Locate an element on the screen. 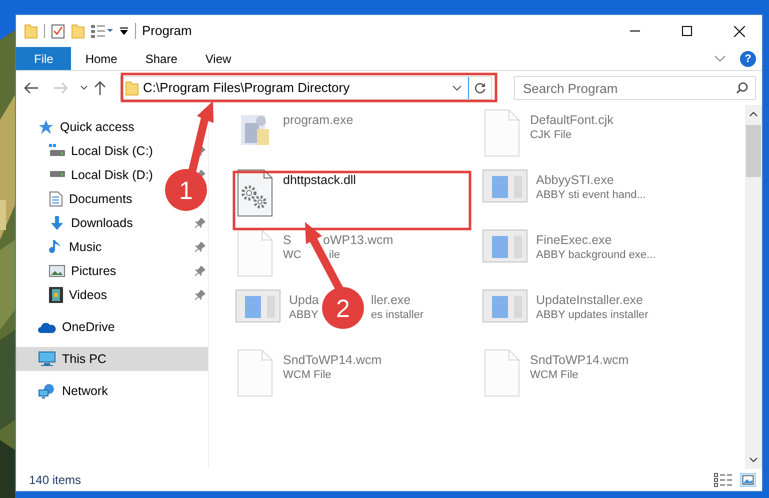 The height and width of the screenshot is (498, 769). sidebar-item: OneDrive is located at coordinates (88, 327).